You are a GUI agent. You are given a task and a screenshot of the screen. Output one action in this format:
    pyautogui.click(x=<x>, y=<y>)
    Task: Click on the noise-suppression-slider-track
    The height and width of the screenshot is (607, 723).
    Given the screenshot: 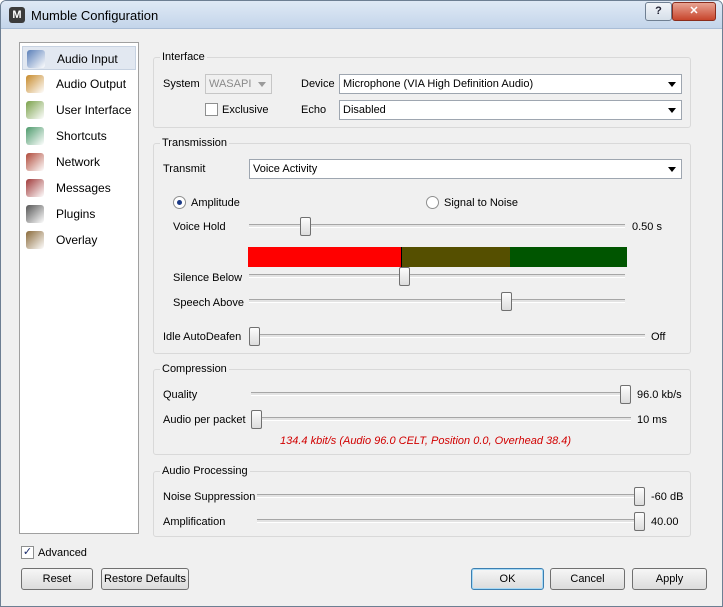 What is the action you would take?
    pyautogui.click(x=451, y=496)
    